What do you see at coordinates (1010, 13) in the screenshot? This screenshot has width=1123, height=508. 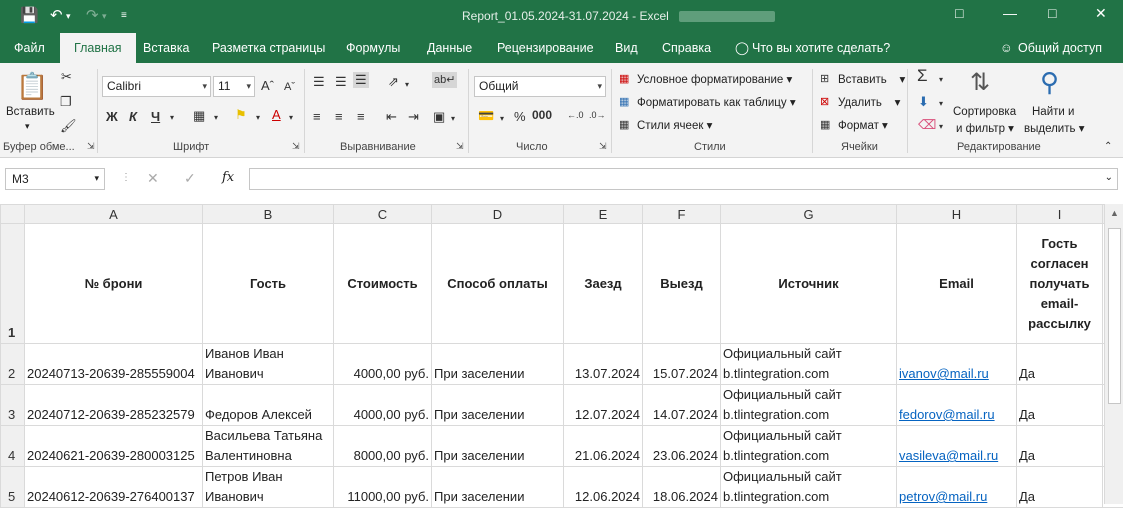 I see `minimize-button: —` at bounding box center [1010, 13].